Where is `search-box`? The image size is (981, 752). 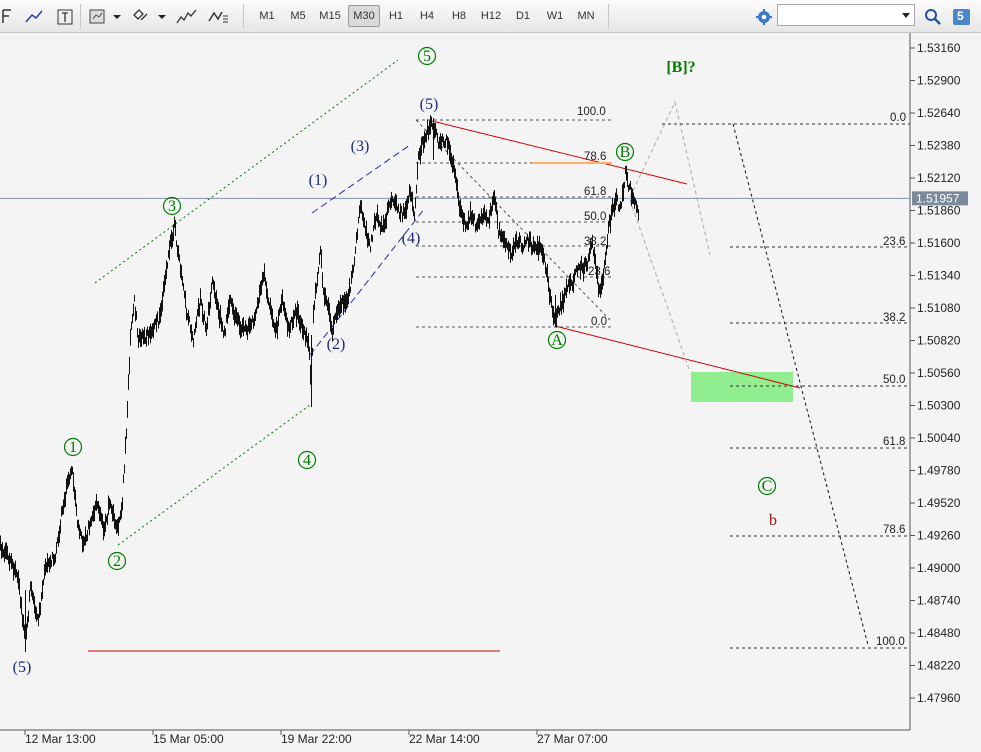
search-box is located at coordinates (846, 15).